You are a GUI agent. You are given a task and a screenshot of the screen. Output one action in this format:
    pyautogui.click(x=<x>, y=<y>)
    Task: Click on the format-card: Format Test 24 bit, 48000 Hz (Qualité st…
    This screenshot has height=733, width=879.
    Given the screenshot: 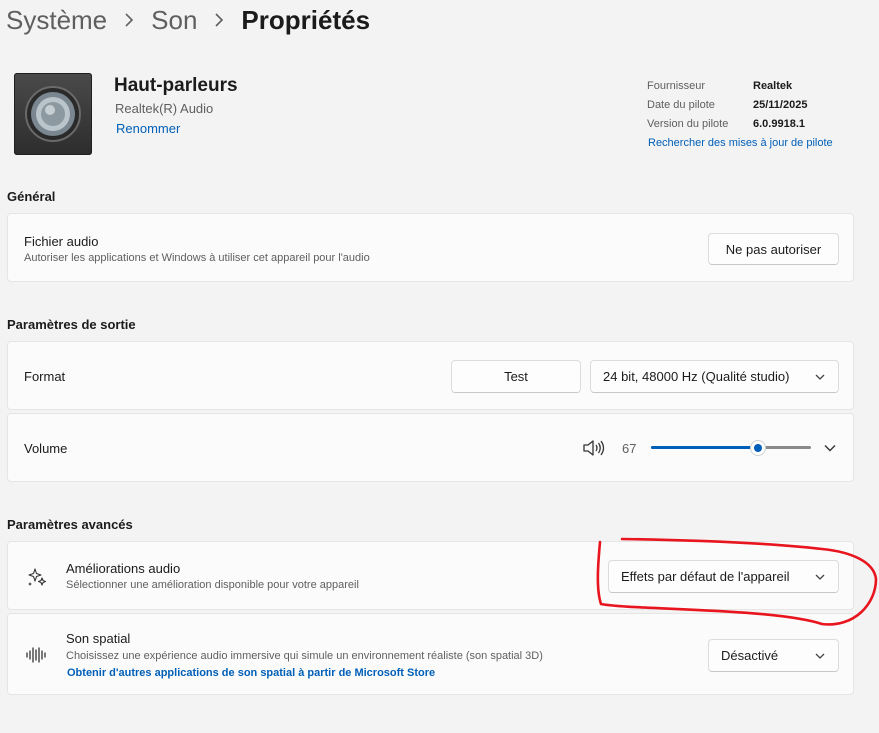 What is the action you would take?
    pyautogui.click(x=430, y=375)
    